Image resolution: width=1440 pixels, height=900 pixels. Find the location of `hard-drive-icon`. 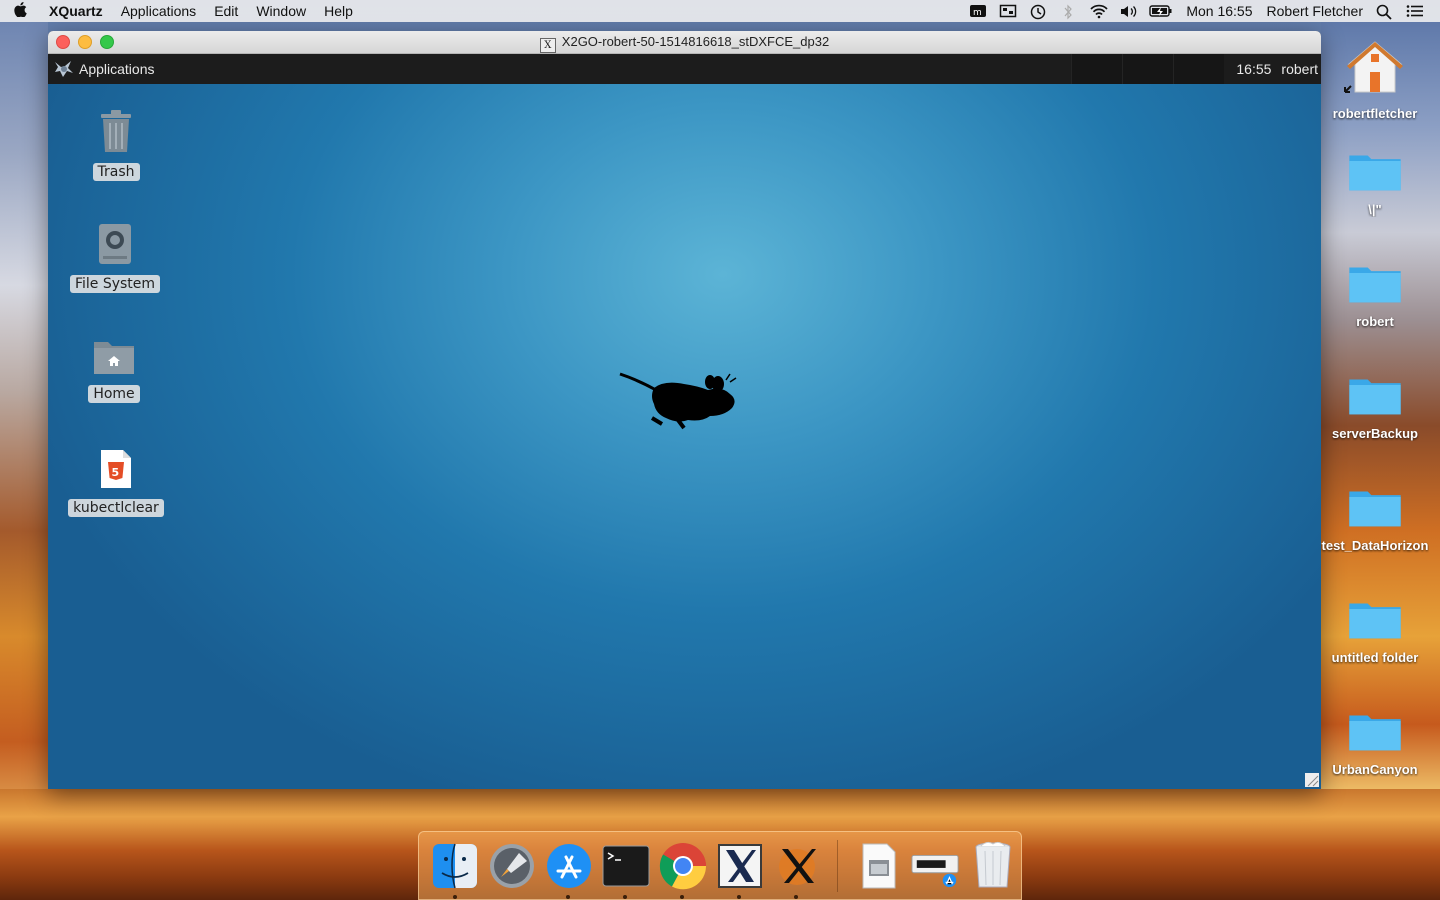

hard-drive-icon is located at coordinates (115, 244).